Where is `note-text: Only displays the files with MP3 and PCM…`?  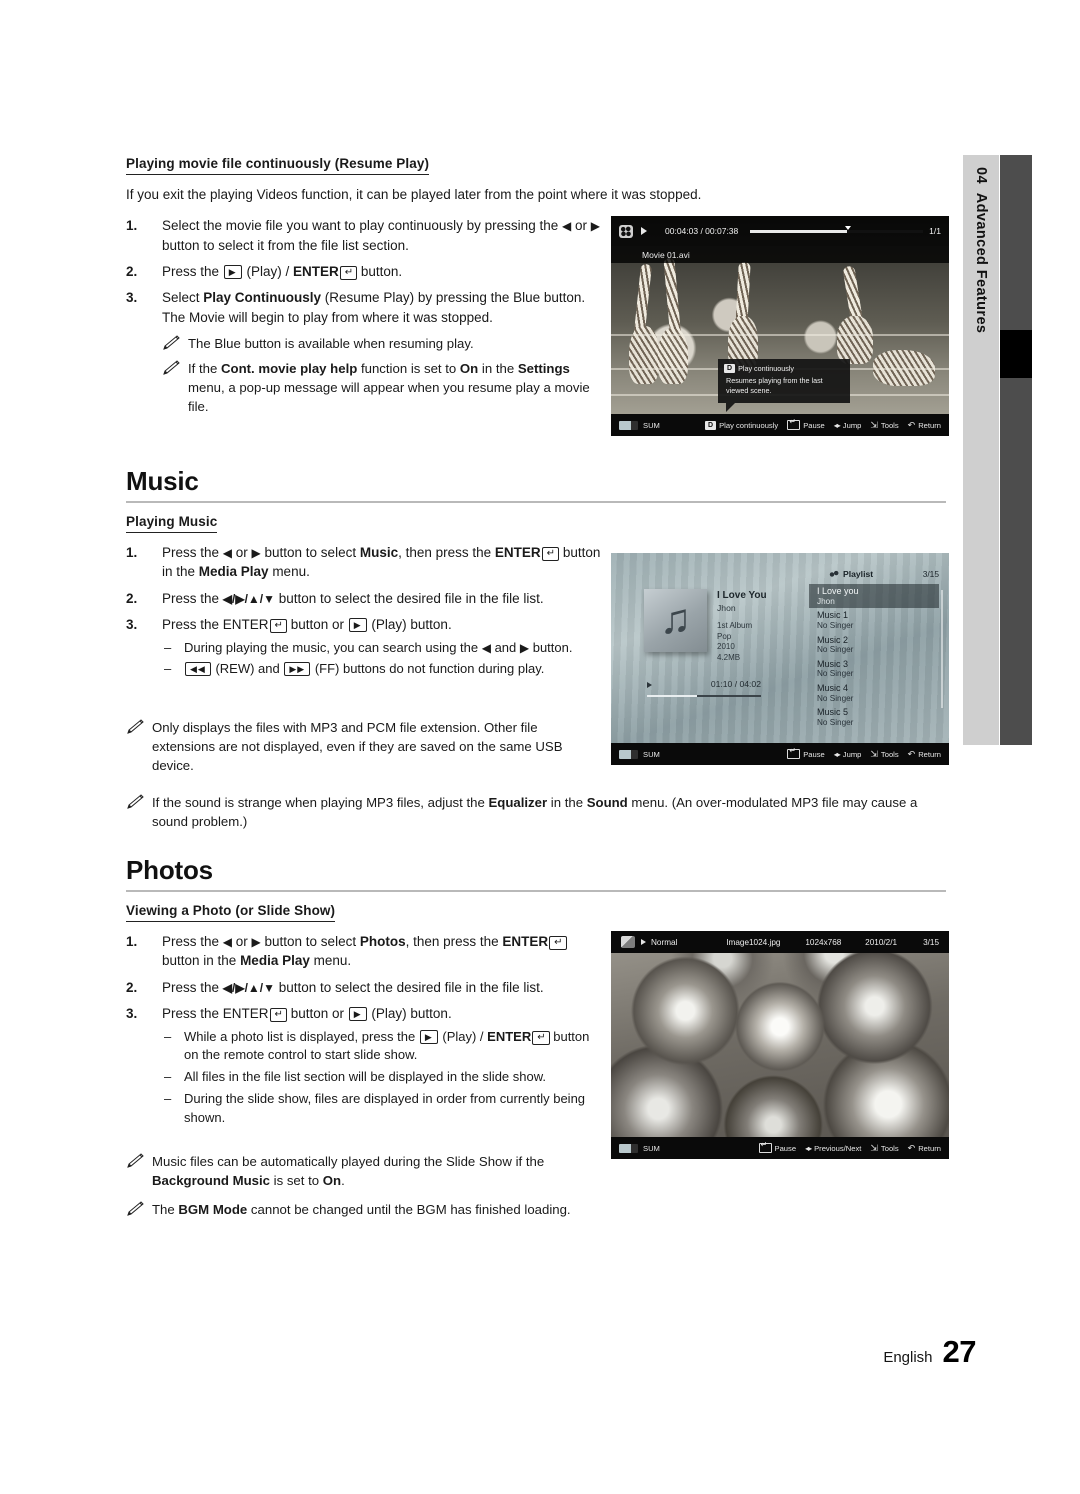
note-text: Only displays the files with MP3 and PCM… is located at coordinates (357, 746).